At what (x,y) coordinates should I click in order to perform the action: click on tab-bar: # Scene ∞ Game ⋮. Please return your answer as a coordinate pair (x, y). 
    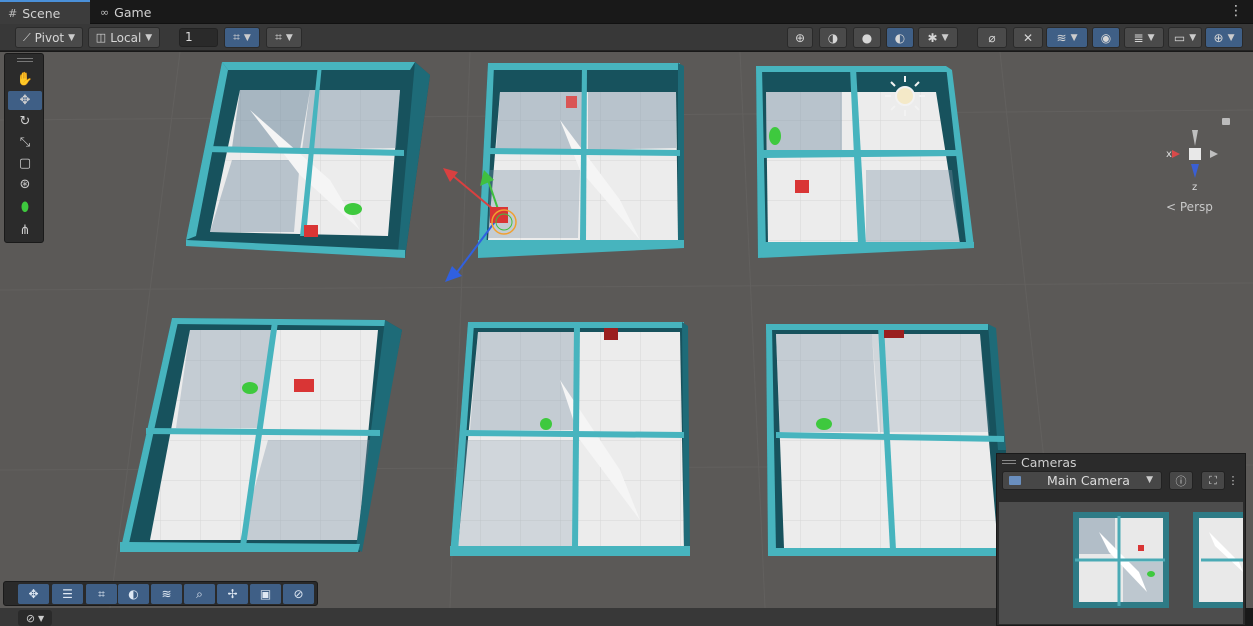
    Looking at the image, I should click on (626, 12).